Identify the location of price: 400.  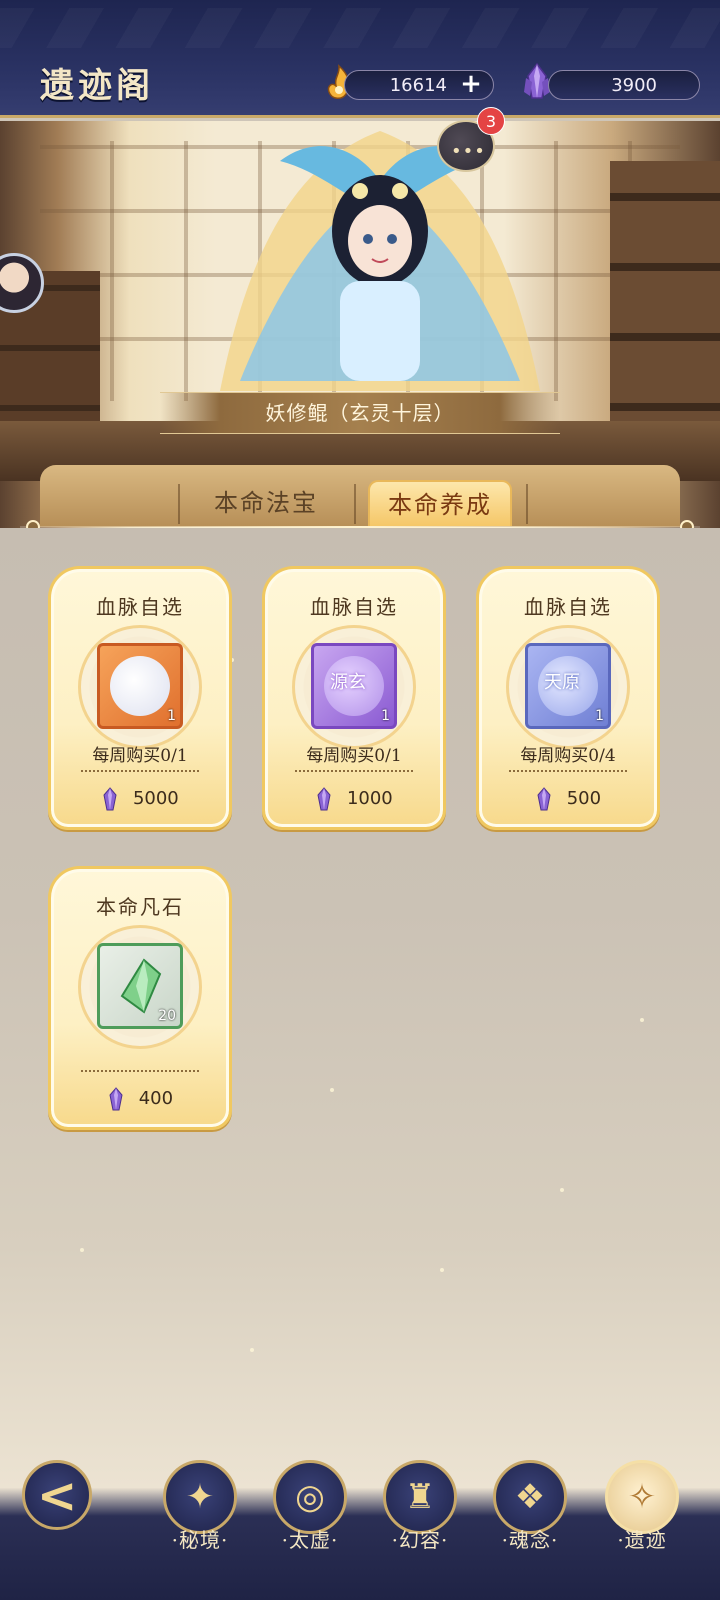
(140, 1099).